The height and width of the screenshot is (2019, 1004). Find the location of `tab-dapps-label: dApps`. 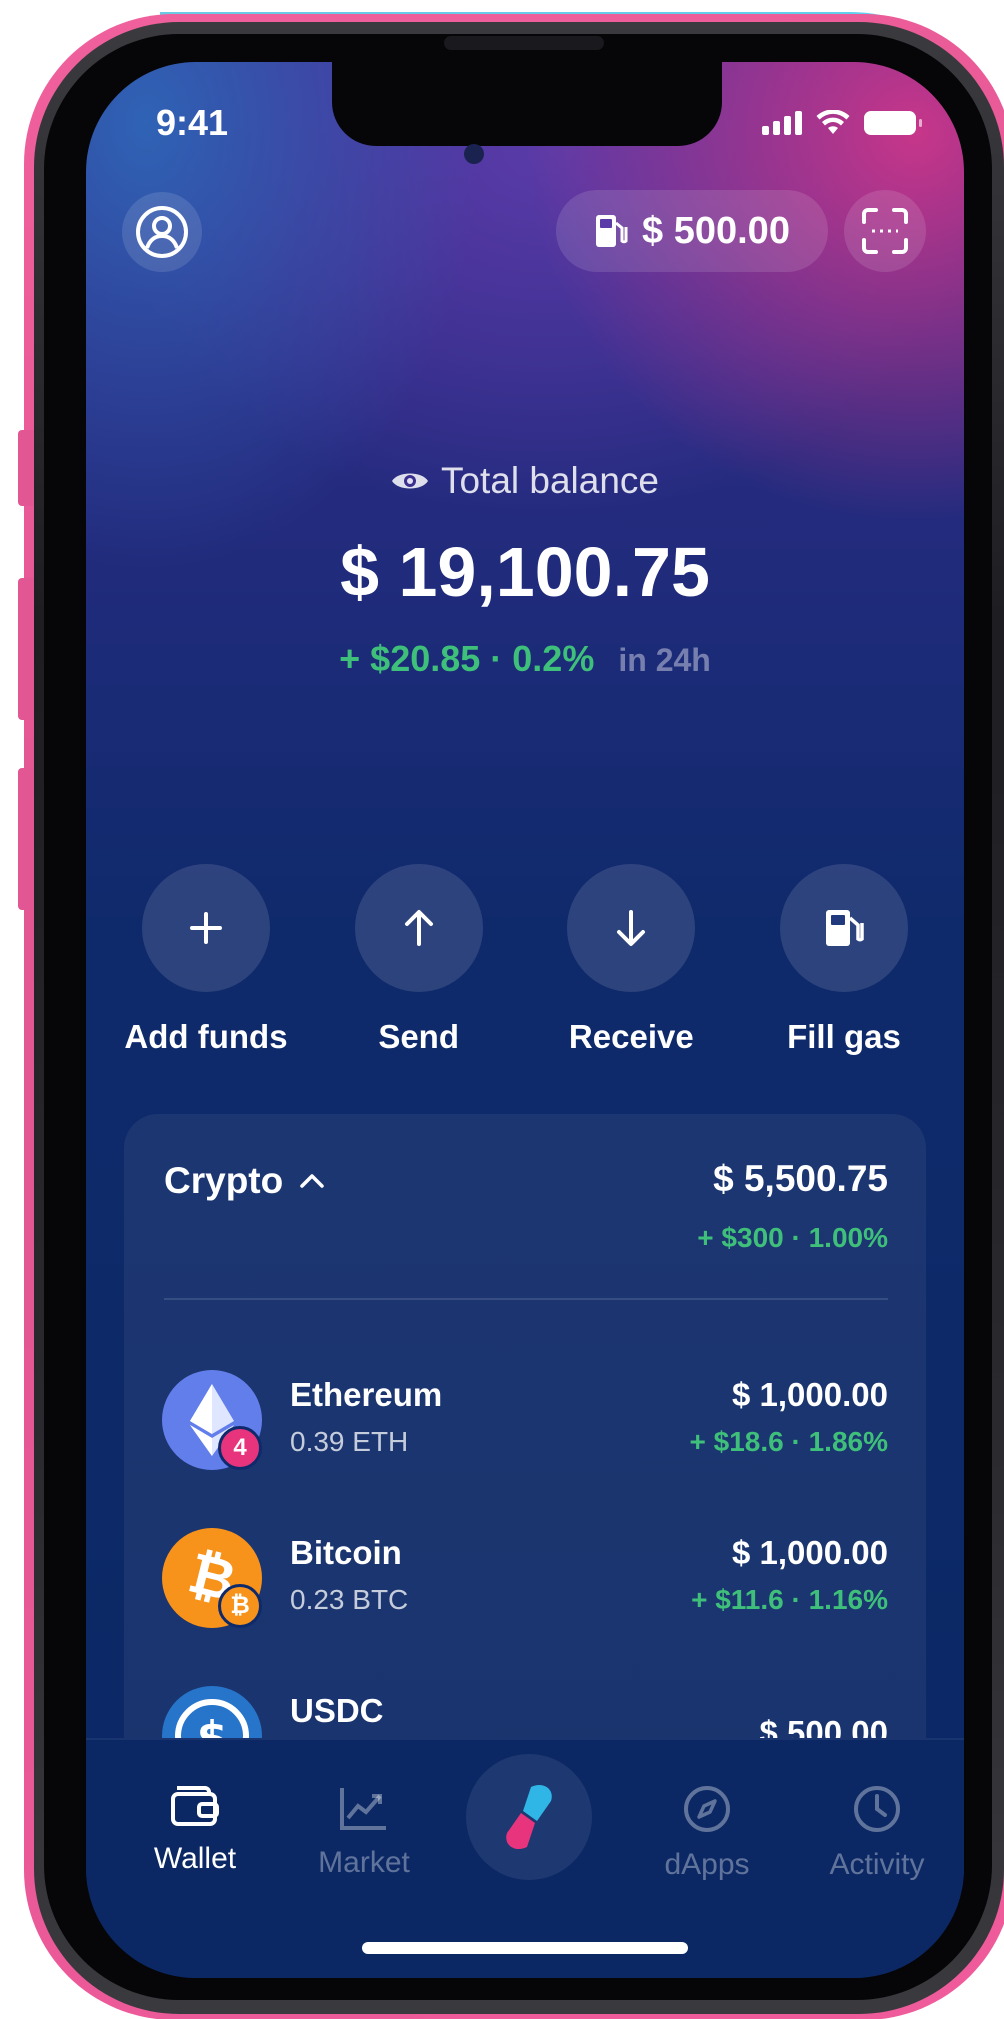

tab-dapps-label: dApps is located at coordinates (707, 1864).